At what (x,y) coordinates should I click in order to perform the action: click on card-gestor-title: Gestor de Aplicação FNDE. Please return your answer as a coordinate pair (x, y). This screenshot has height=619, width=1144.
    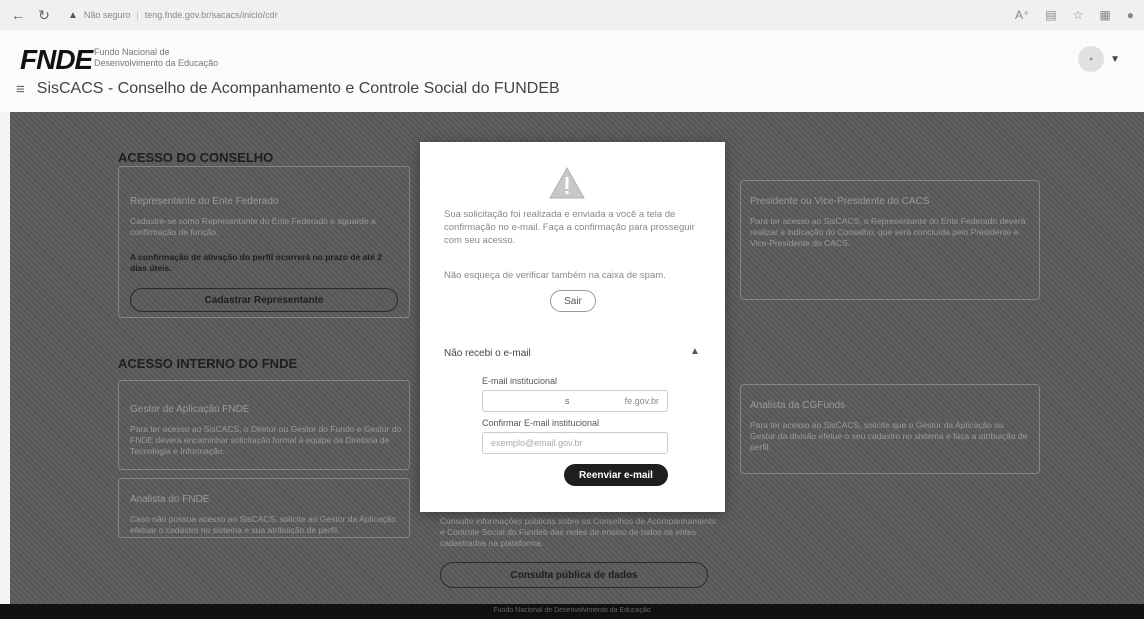
    Looking at the image, I should click on (190, 409).